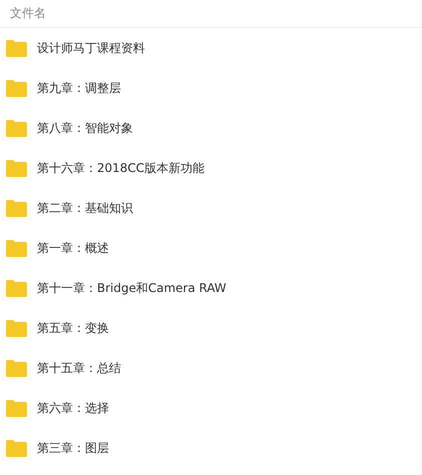 Image resolution: width=422 pixels, height=475 pixels. What do you see at coordinates (73, 408) in the screenshot?
I see `file-name: 第六章：选择` at bounding box center [73, 408].